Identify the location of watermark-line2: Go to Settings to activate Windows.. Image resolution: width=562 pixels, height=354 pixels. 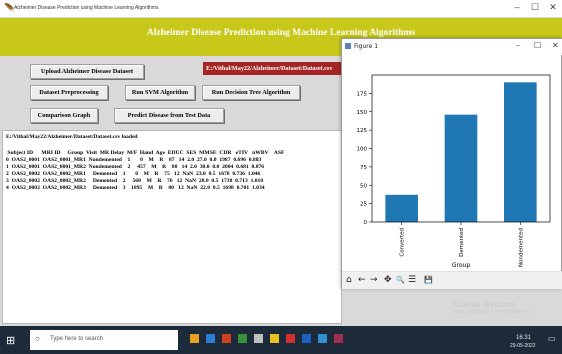
(491, 312).